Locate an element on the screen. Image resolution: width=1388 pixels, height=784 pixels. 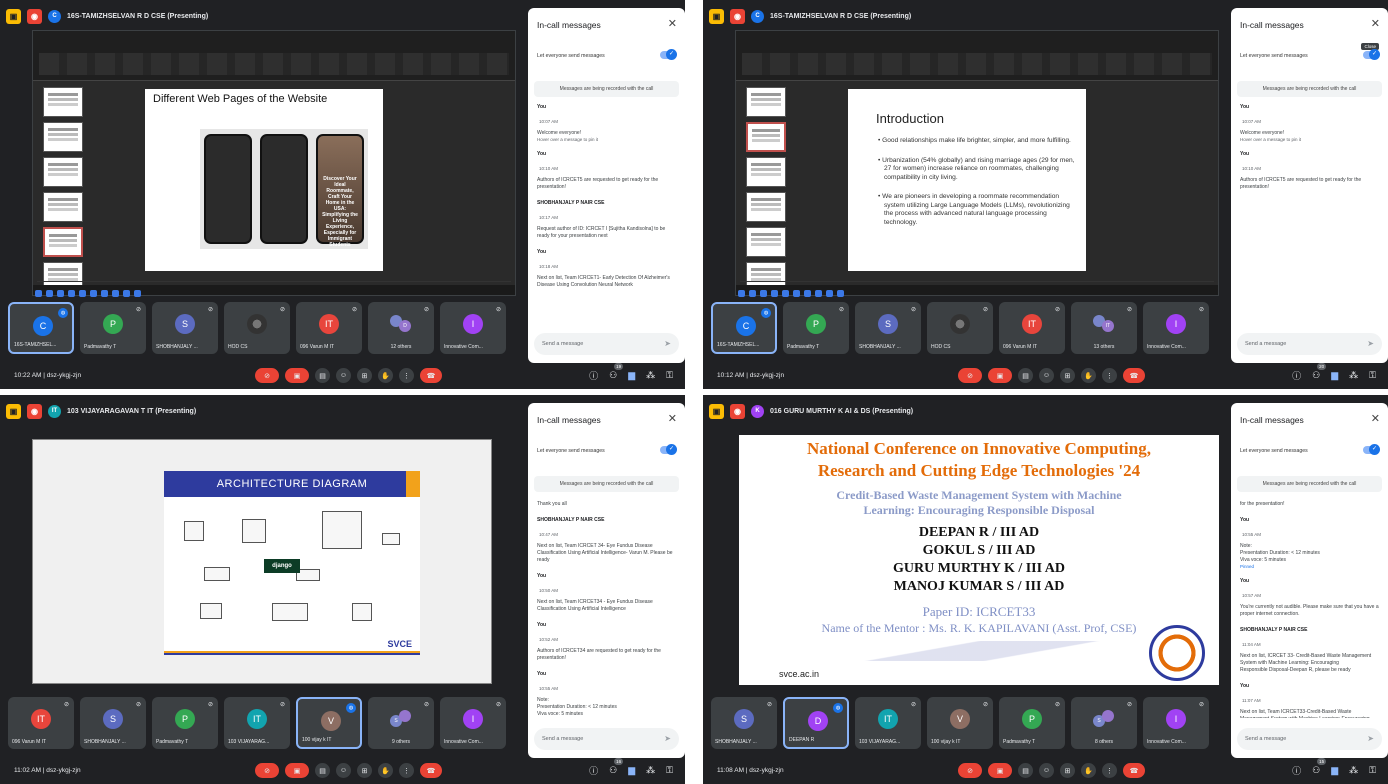
participant-tile: ⊘ S 9 others is located at coordinates (401, 723).